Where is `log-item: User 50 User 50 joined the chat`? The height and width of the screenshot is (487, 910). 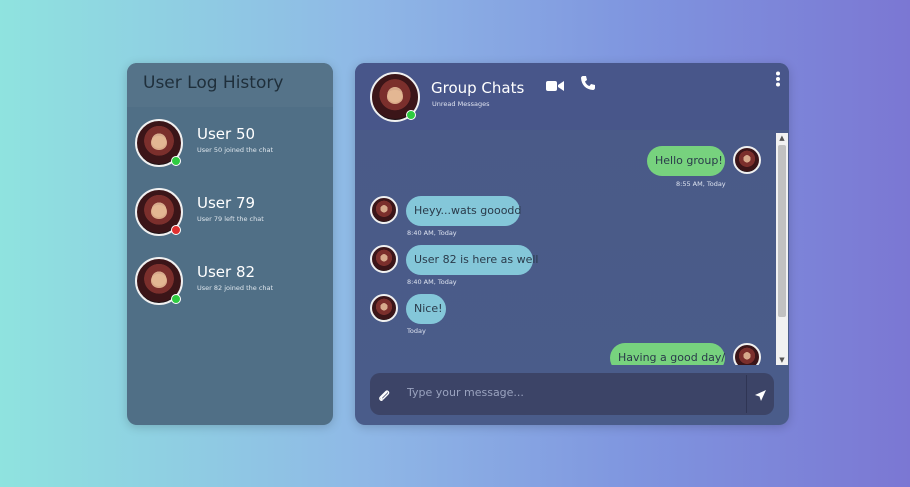 log-item: User 50 User 50 joined the chat is located at coordinates (230, 146).